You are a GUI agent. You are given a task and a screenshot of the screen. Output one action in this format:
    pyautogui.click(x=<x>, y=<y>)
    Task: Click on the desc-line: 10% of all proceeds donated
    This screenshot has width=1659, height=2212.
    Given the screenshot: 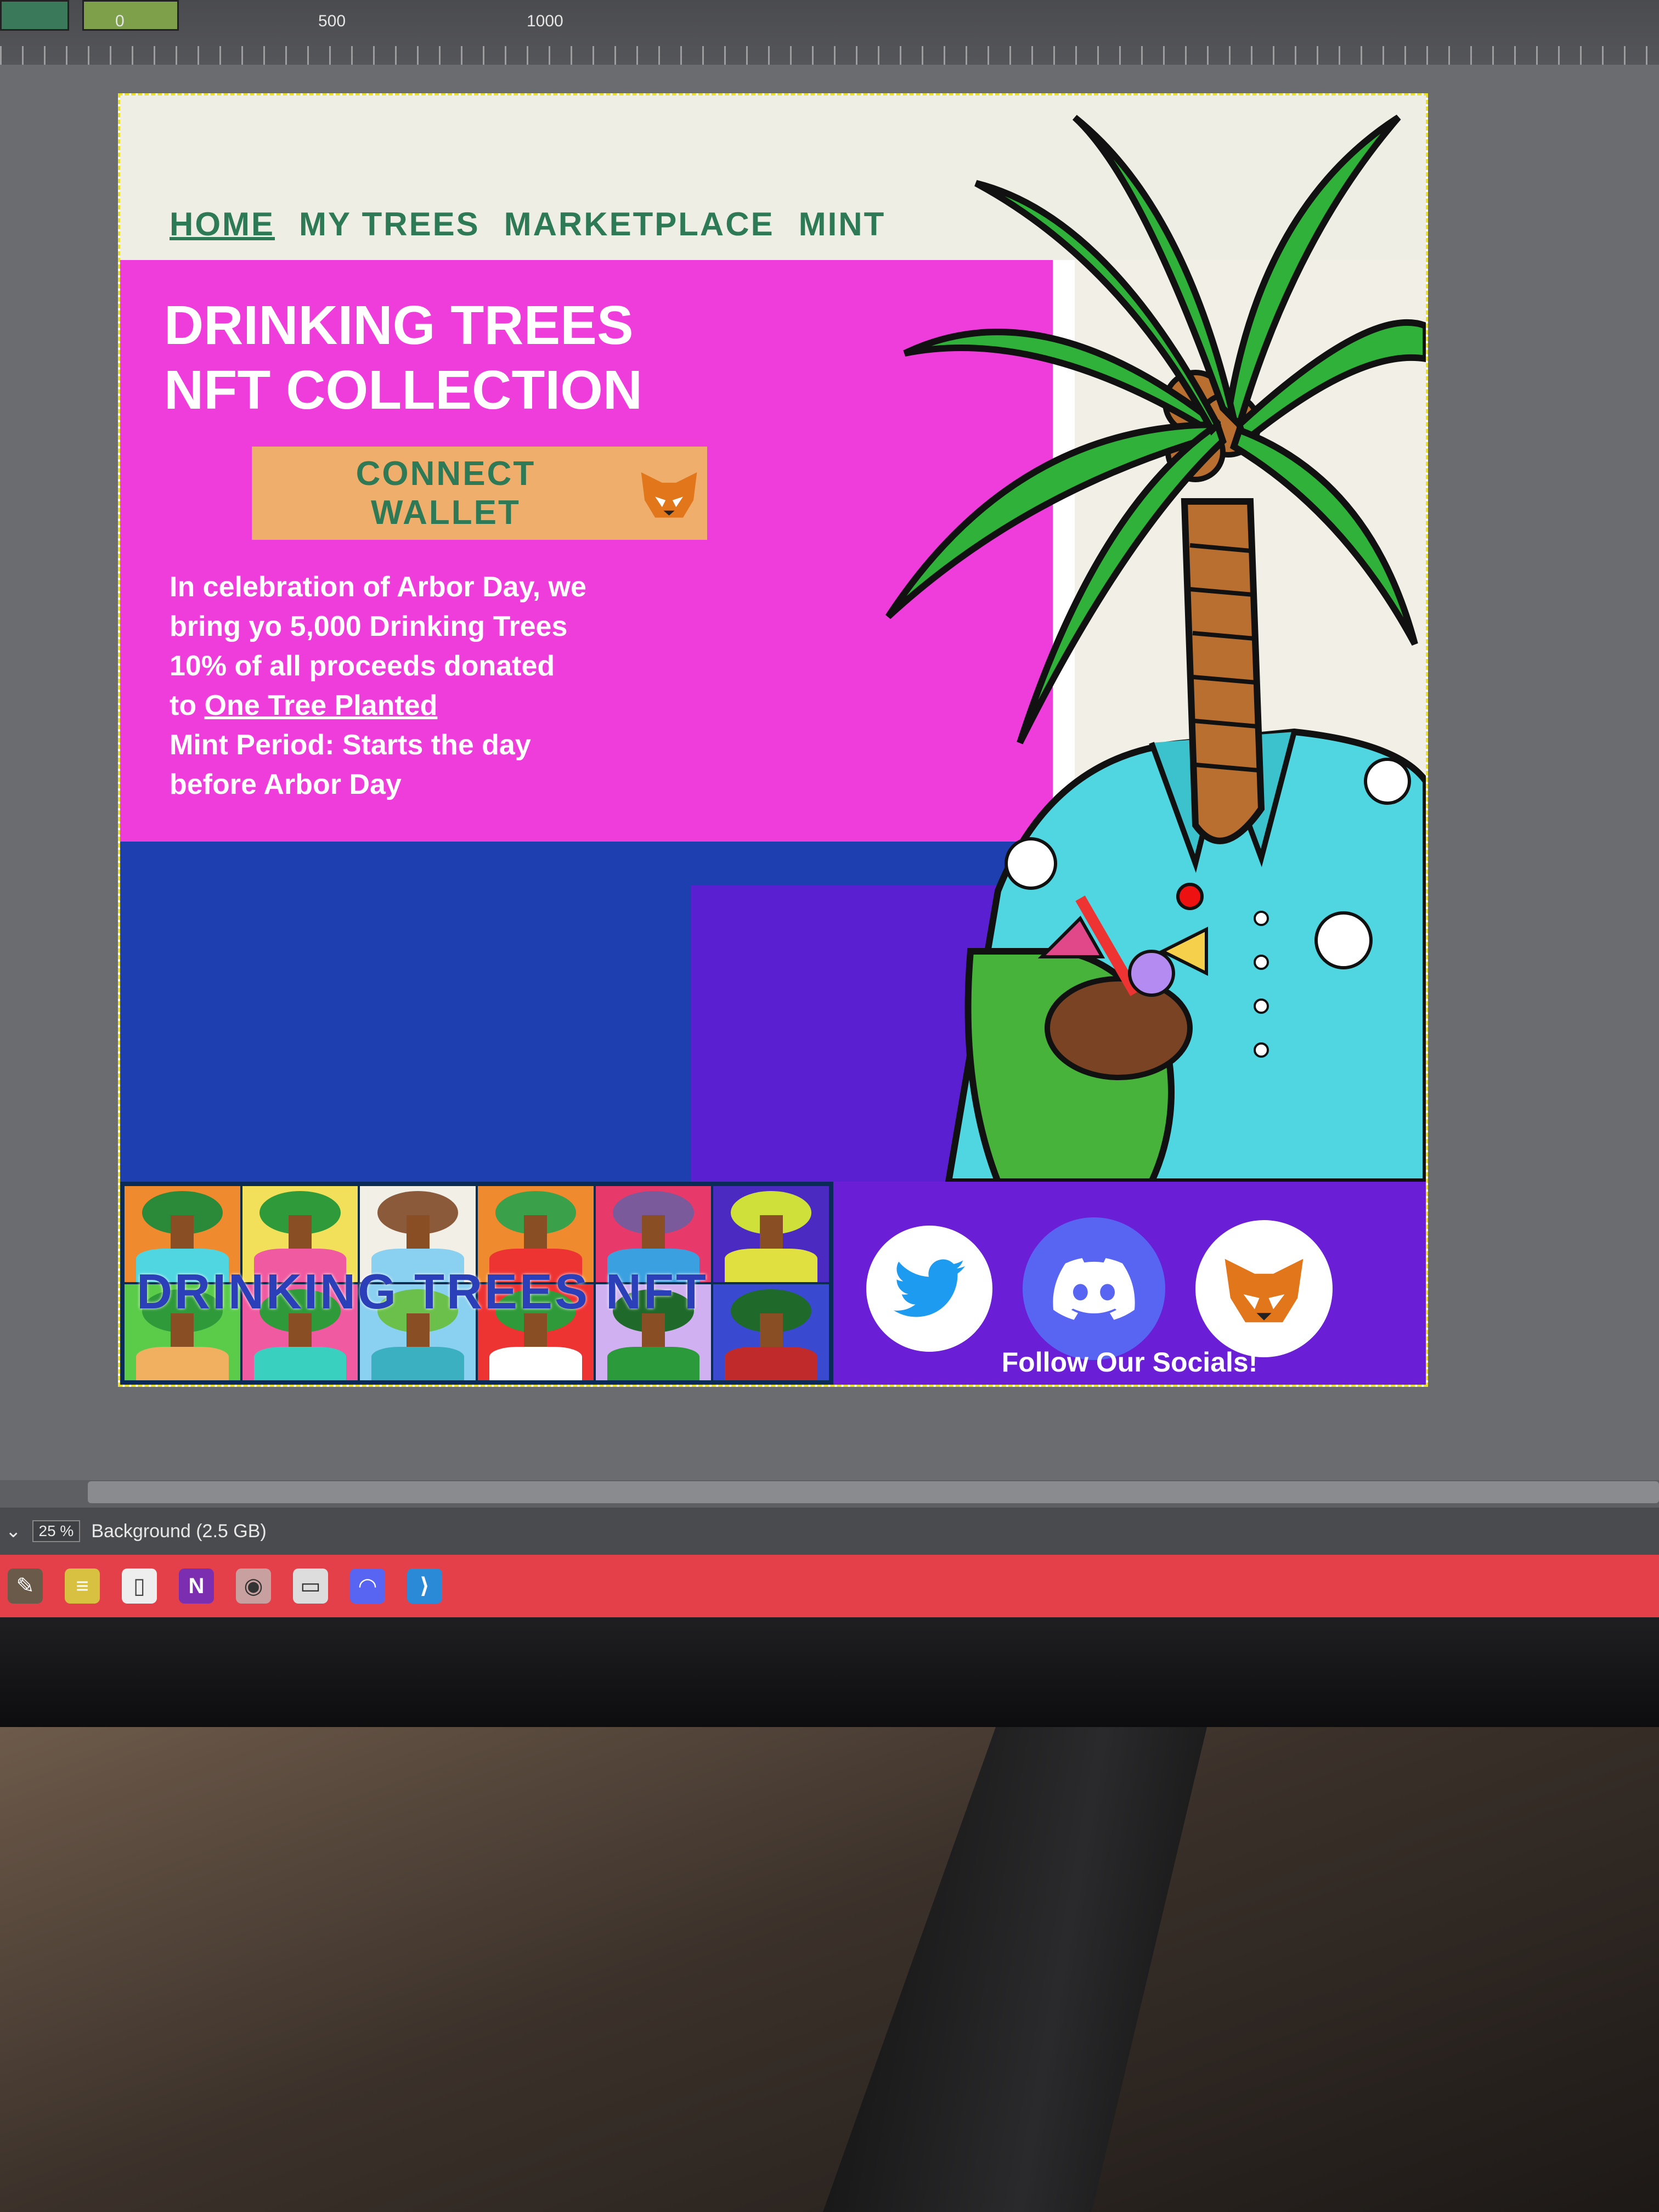 What is the action you would take?
    pyautogui.click(x=362, y=666)
    